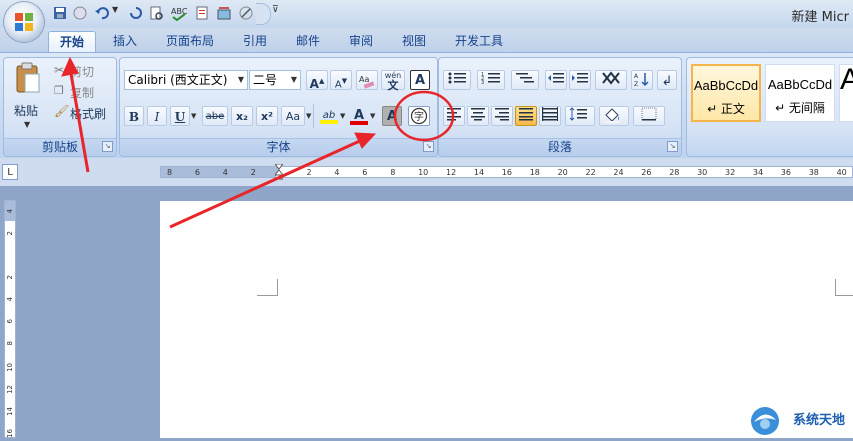  Describe the element at coordinates (308, 41) in the screenshot. I see `tab-mailings: 邮件` at that location.